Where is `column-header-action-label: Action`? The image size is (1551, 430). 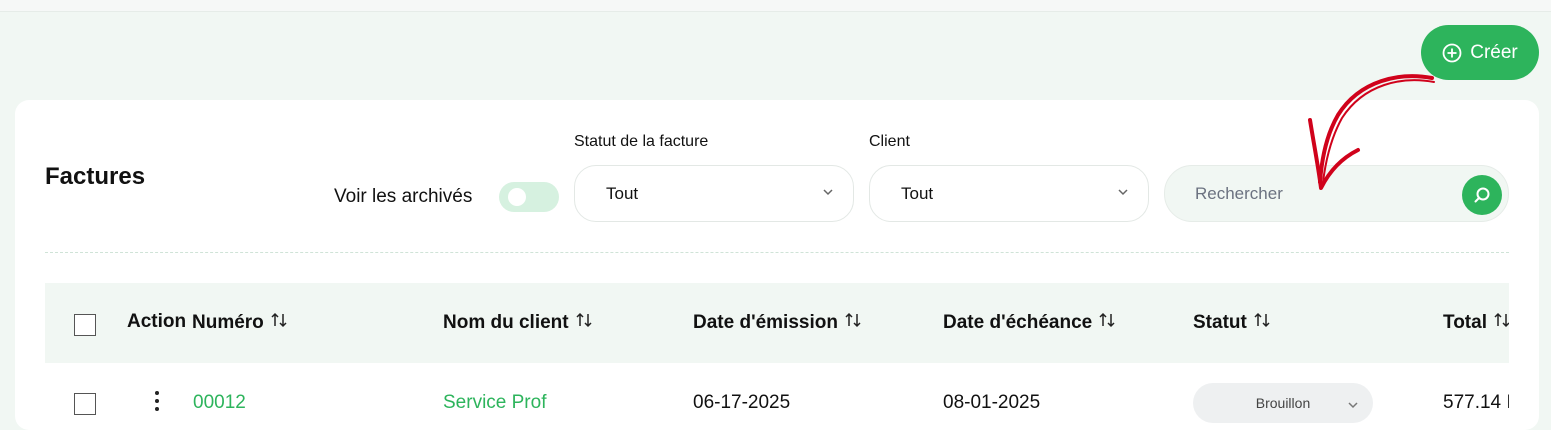
column-header-action-label: Action is located at coordinates (157, 321).